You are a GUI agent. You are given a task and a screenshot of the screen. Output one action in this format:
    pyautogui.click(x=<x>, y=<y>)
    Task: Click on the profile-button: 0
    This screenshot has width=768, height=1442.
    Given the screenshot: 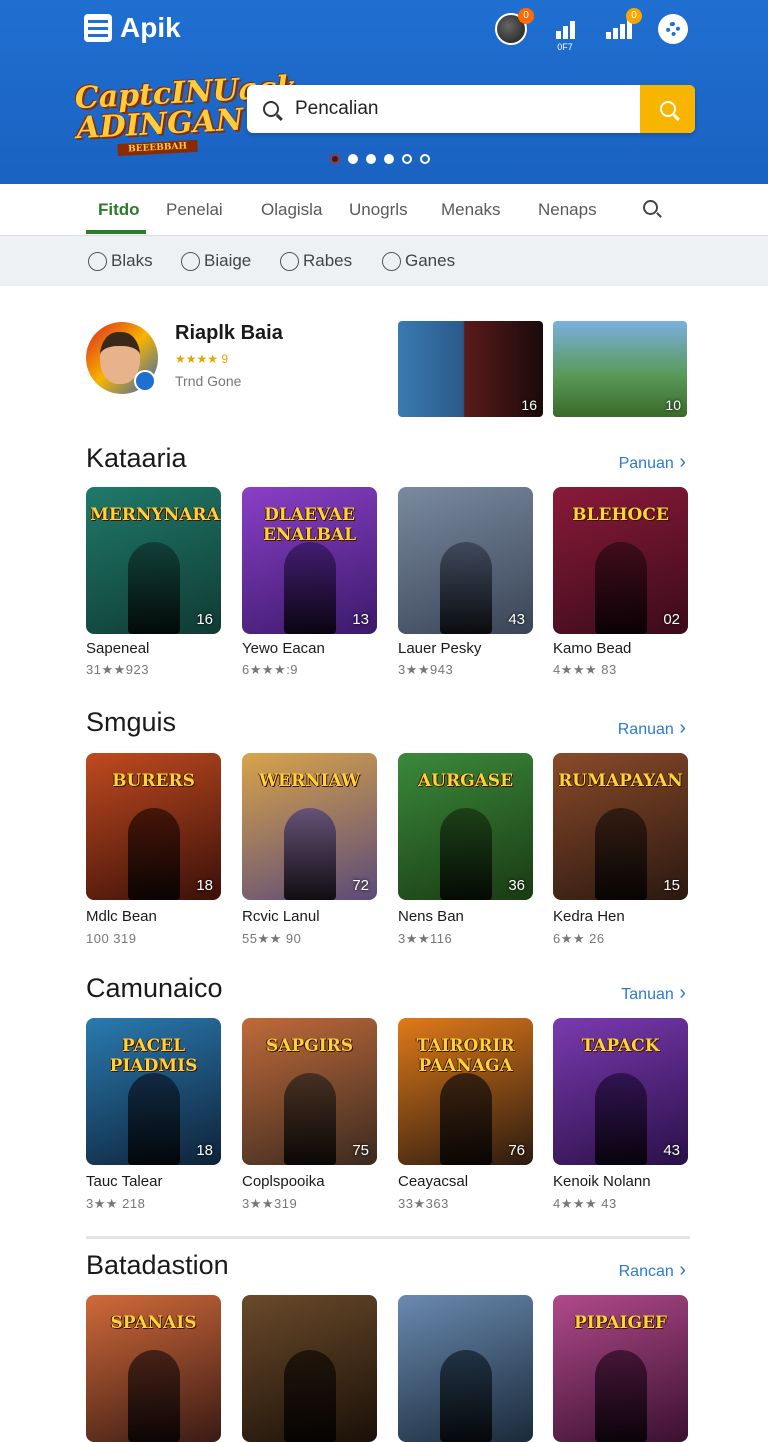 What is the action you would take?
    pyautogui.click(x=514, y=27)
    